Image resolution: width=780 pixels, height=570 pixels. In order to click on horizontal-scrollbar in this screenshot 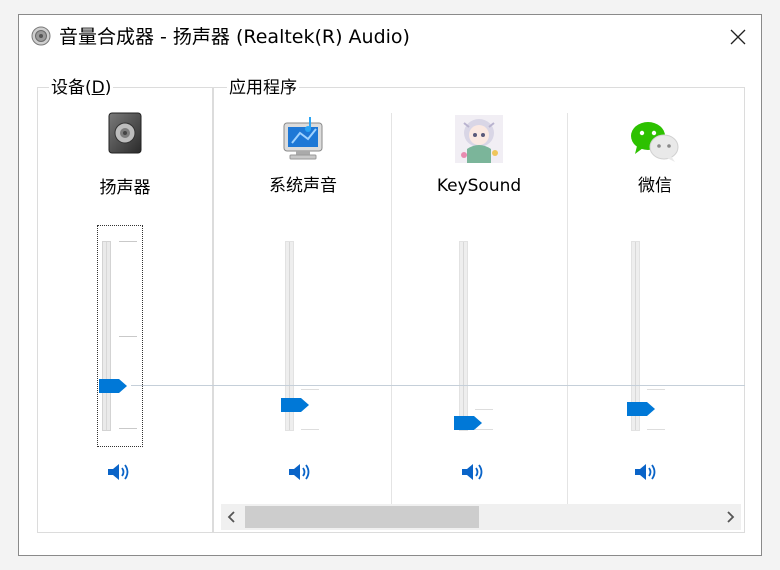, I will do `click(481, 517)`.